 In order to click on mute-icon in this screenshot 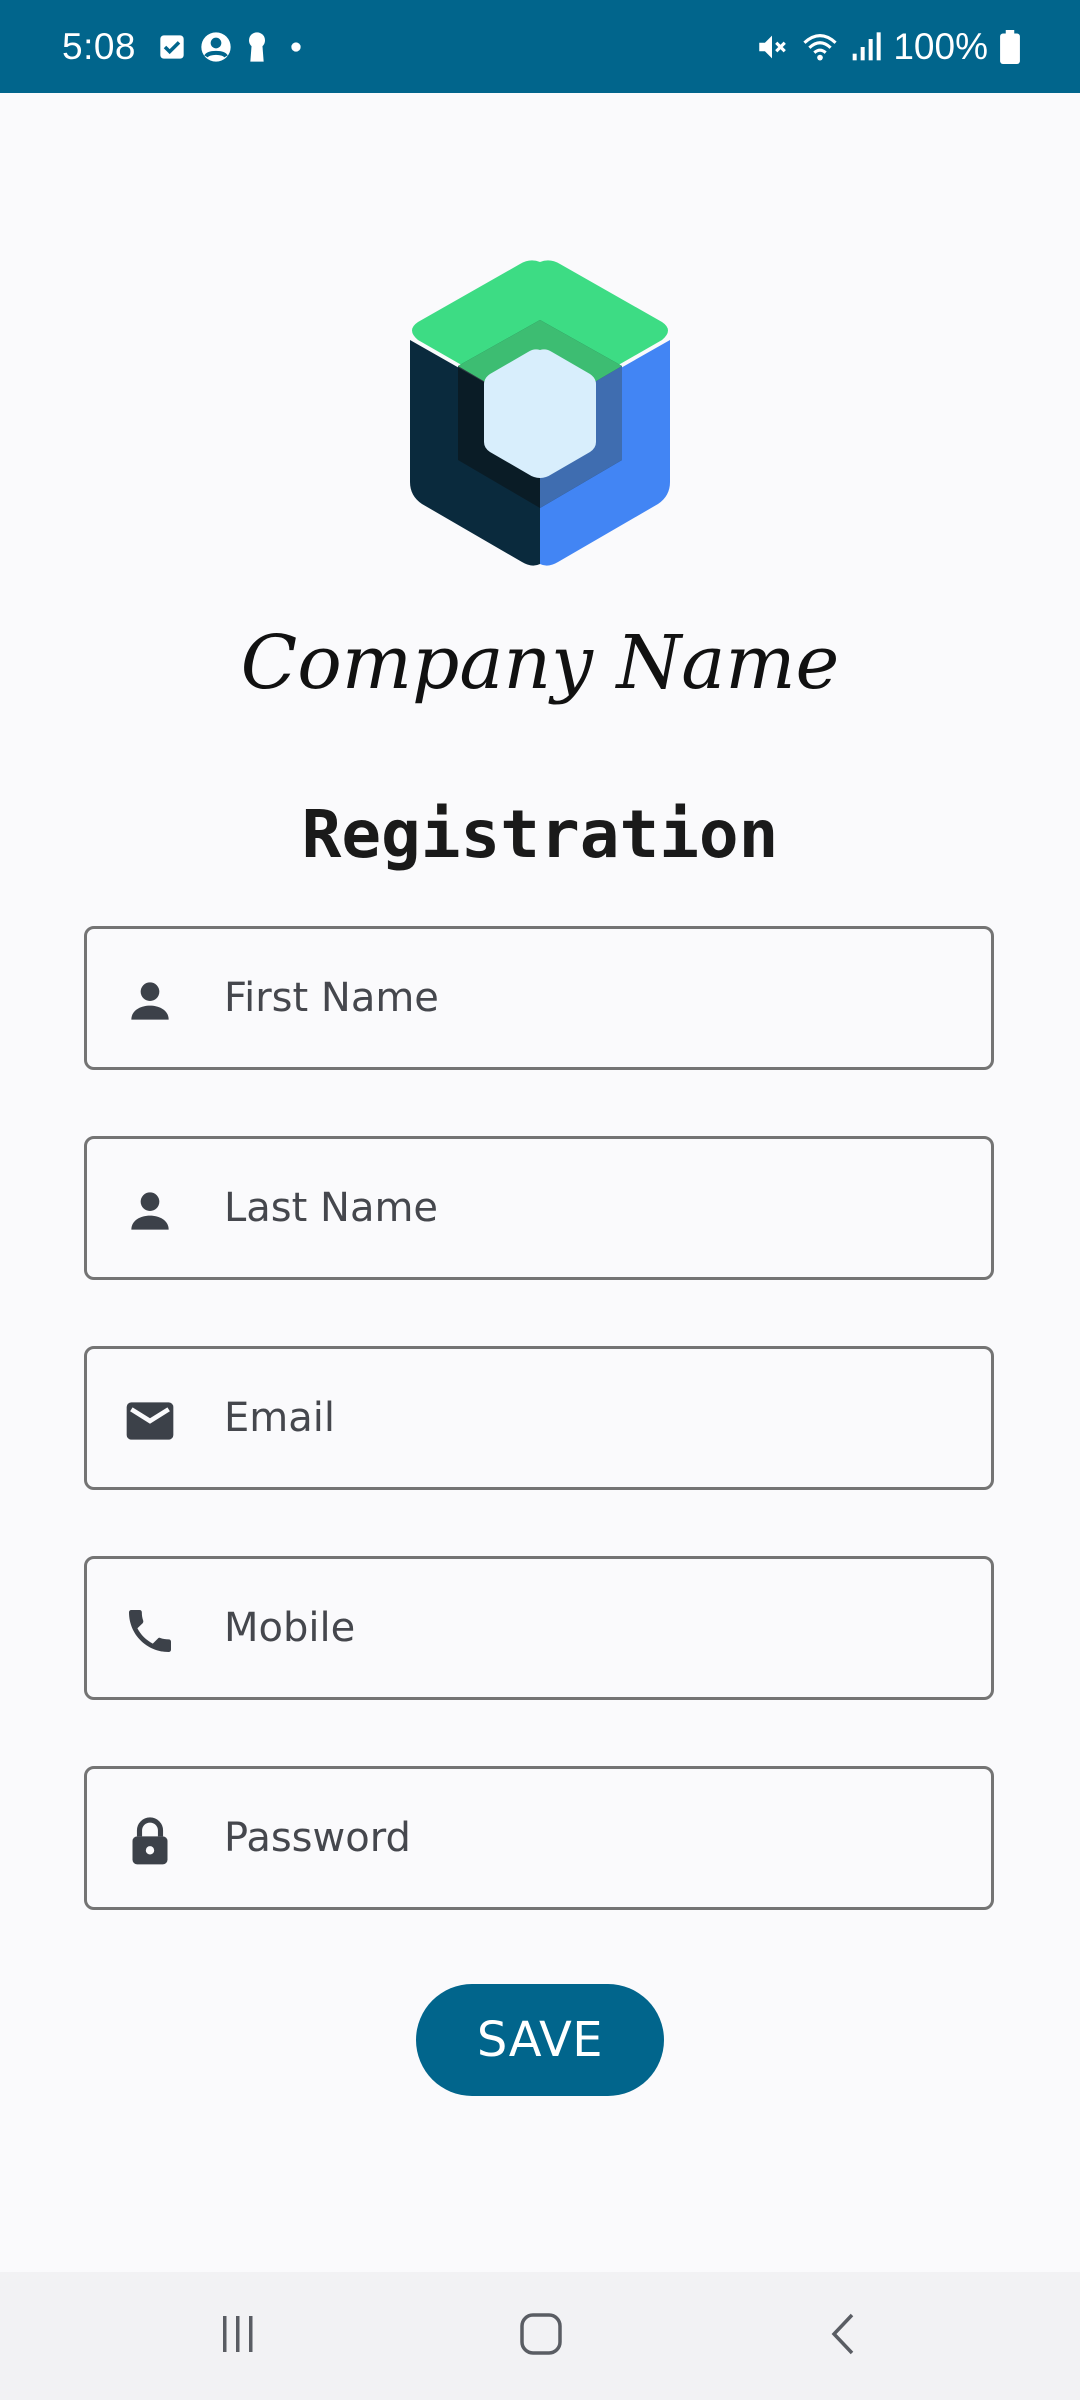, I will do `click(772, 47)`.